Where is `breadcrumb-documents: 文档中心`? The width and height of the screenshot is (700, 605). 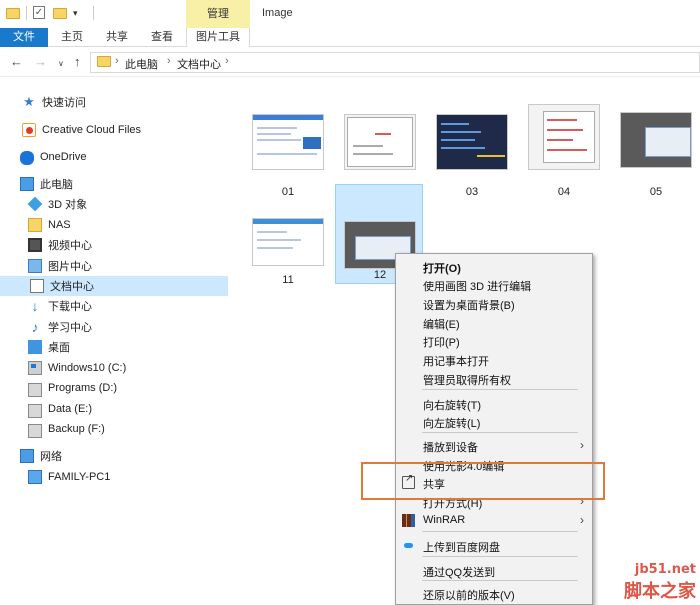 breadcrumb-documents: 文档中心 is located at coordinates (199, 64).